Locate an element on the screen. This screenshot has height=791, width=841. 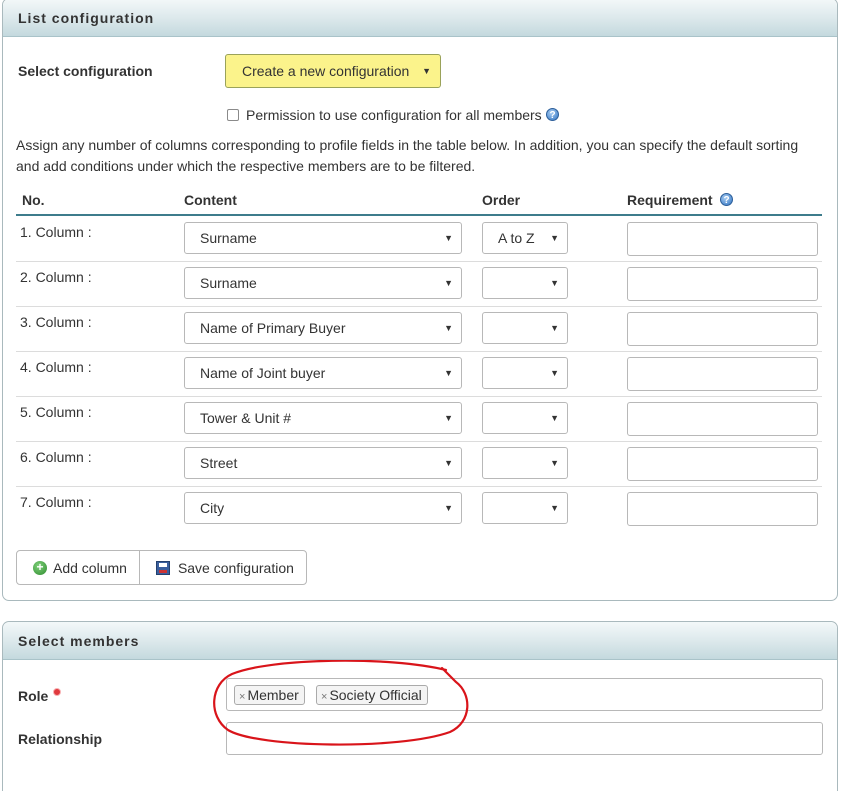
column-label: 3. Column : is located at coordinates (56, 322).